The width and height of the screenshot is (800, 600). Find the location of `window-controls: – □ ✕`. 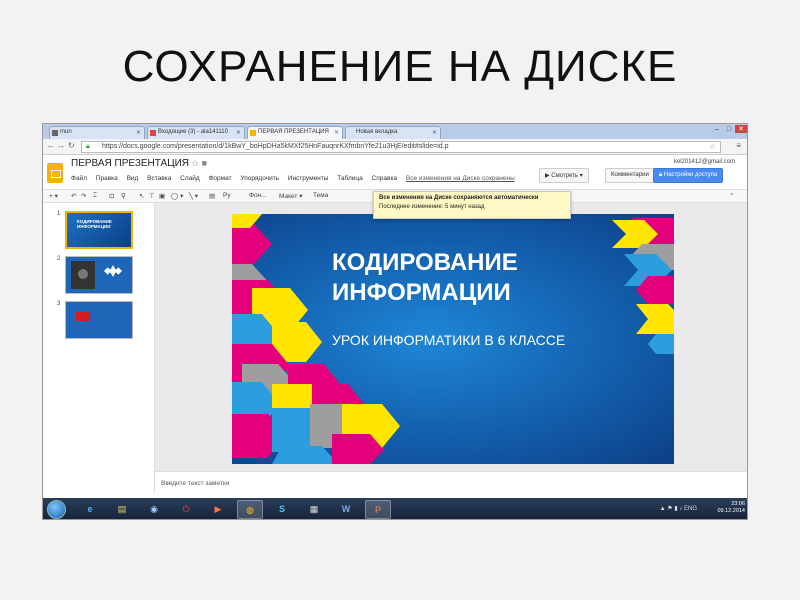

window-controls: – □ ✕ is located at coordinates (729, 129).